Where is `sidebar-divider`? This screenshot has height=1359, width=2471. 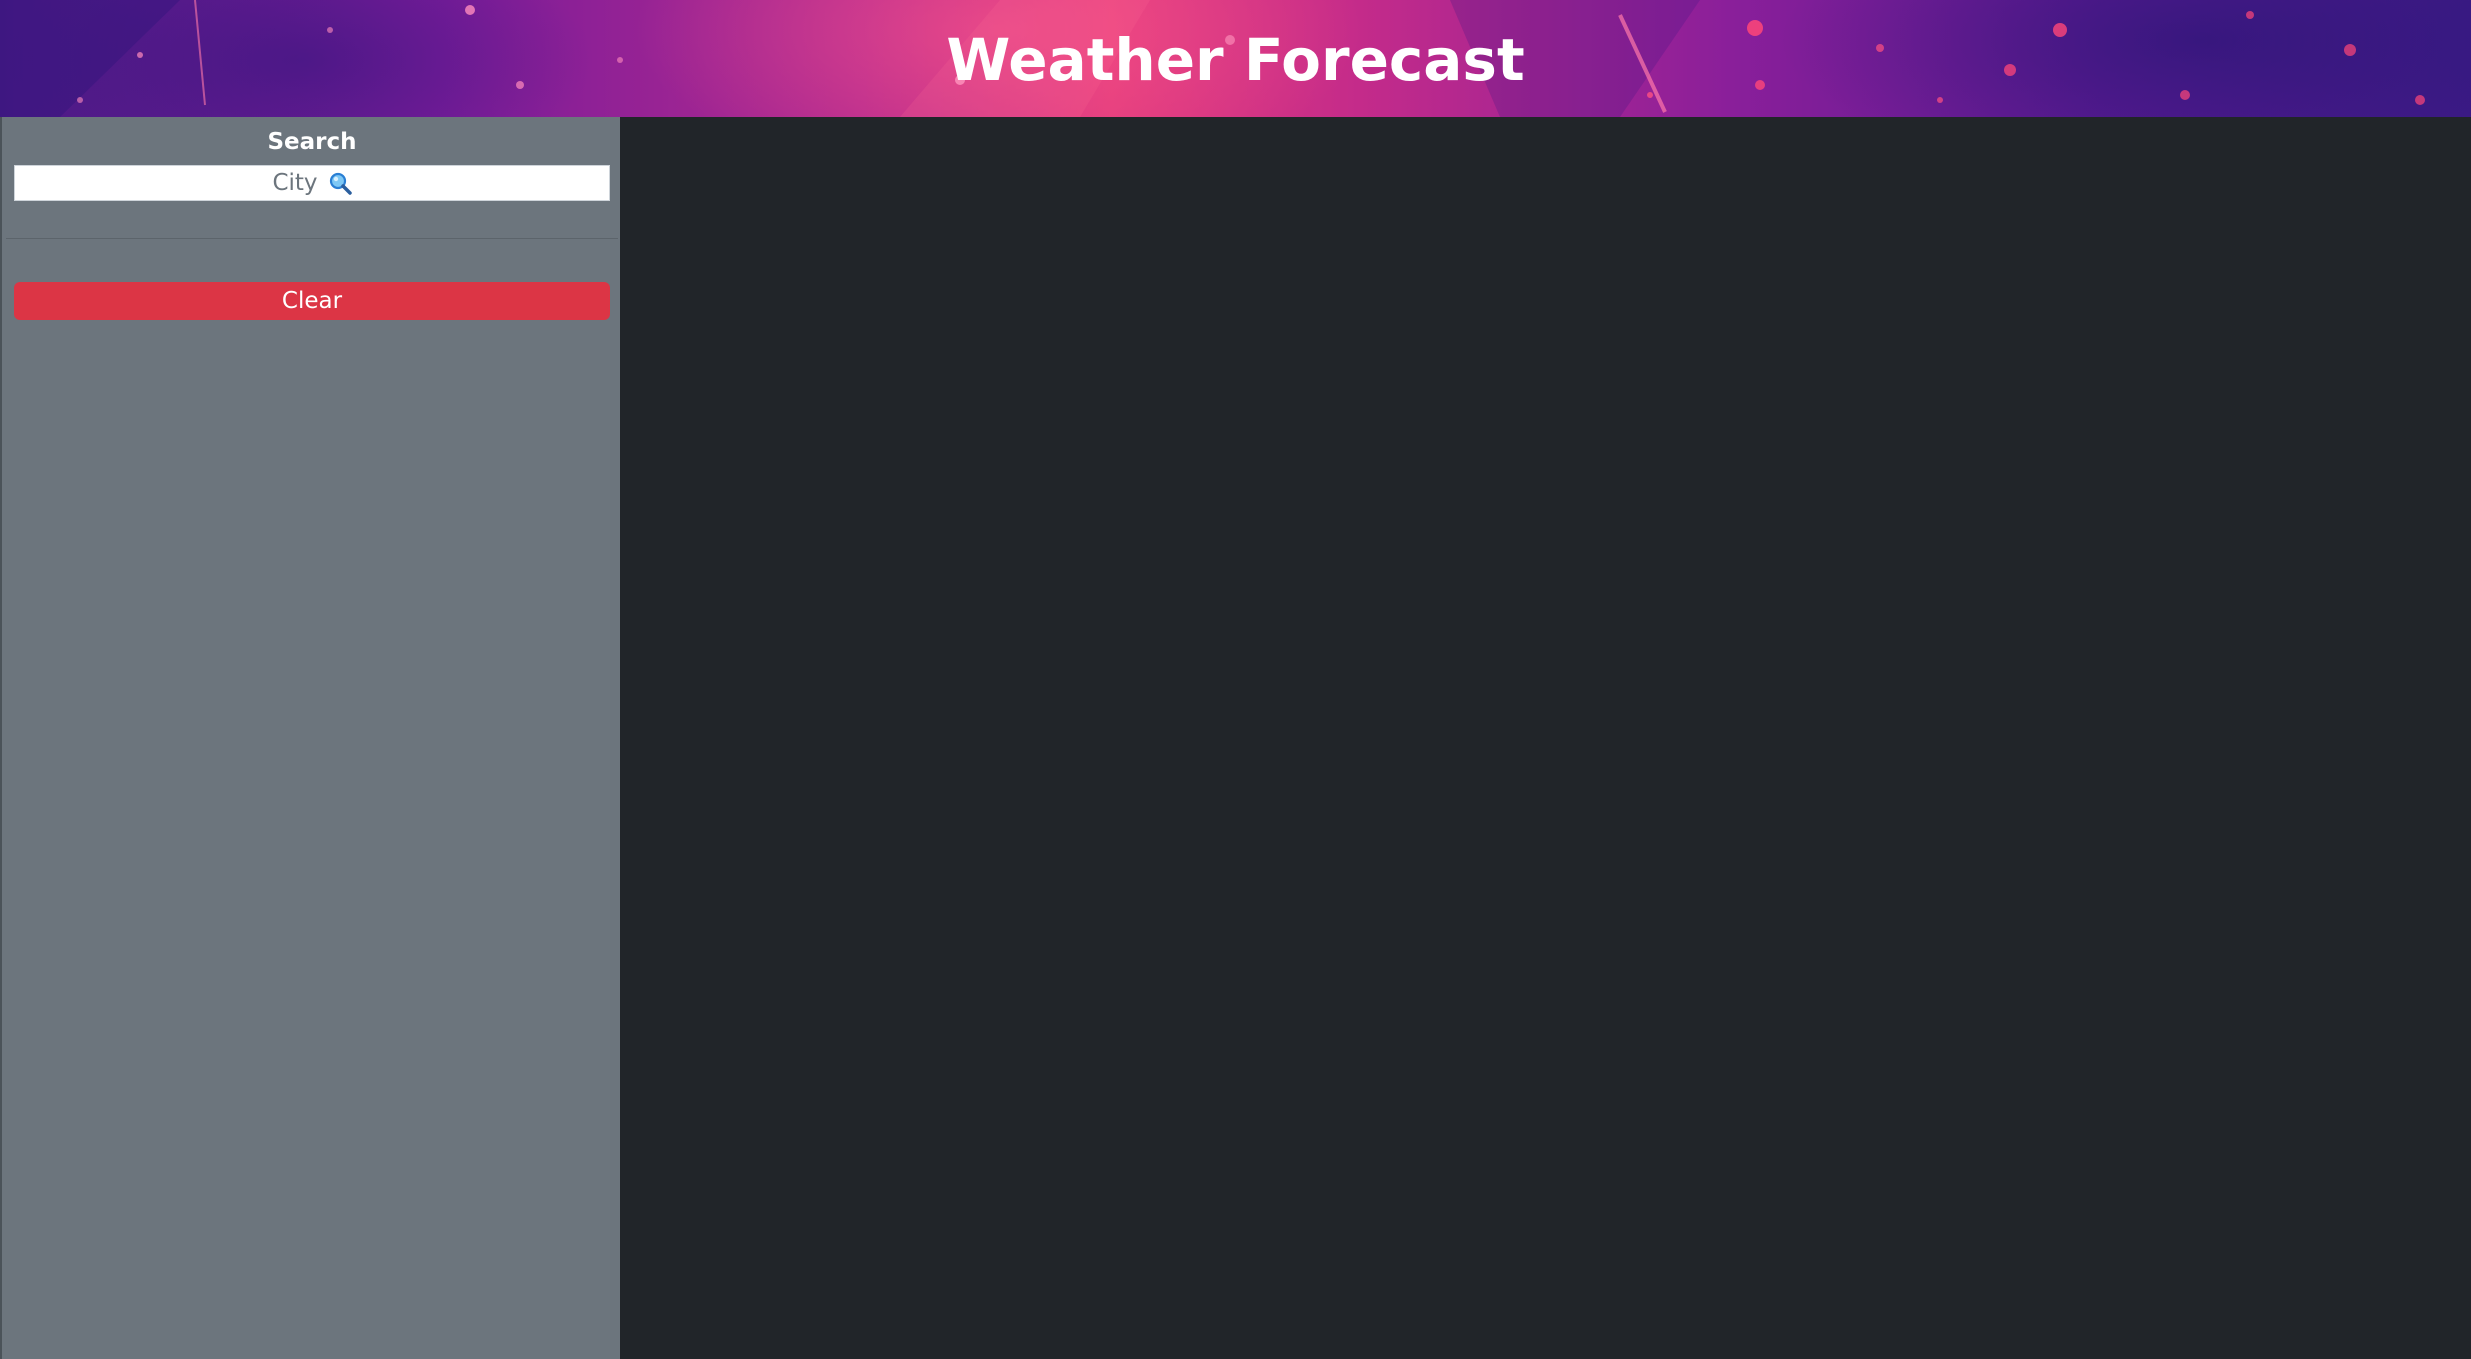
sidebar-divider is located at coordinates (312, 238).